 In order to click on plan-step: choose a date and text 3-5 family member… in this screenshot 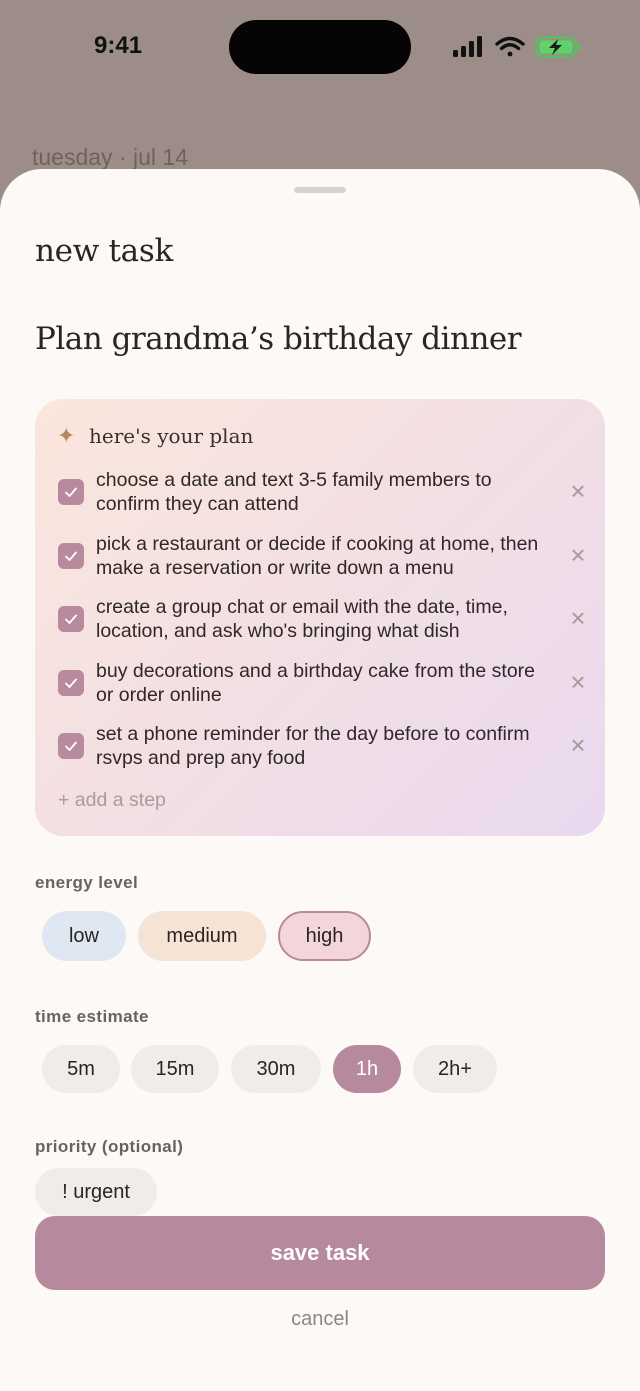, I will do `click(323, 492)`.